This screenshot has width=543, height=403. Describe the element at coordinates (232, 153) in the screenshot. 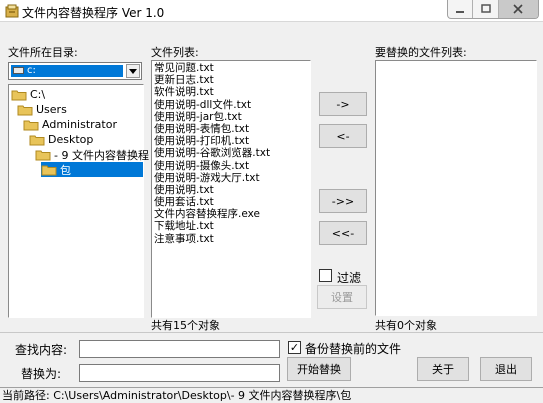

I see `list-item: 使用说明-谷歌浏览器.txt` at that location.